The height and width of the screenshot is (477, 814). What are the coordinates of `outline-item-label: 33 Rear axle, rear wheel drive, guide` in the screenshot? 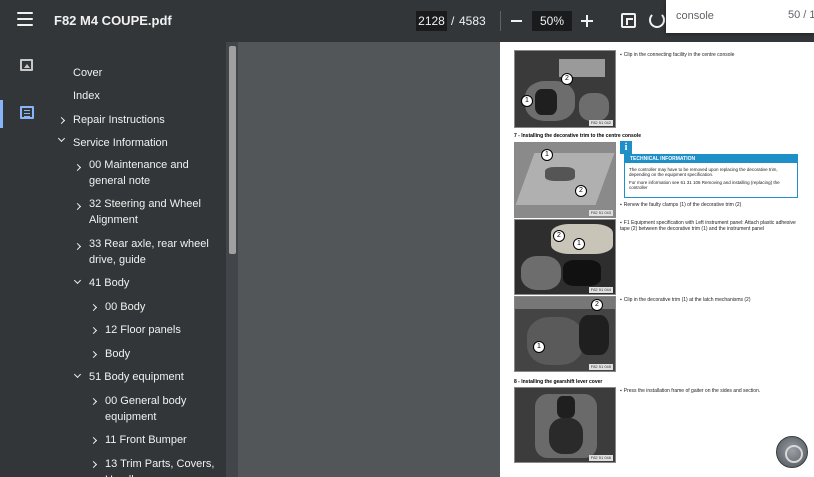 It's located at (149, 252).